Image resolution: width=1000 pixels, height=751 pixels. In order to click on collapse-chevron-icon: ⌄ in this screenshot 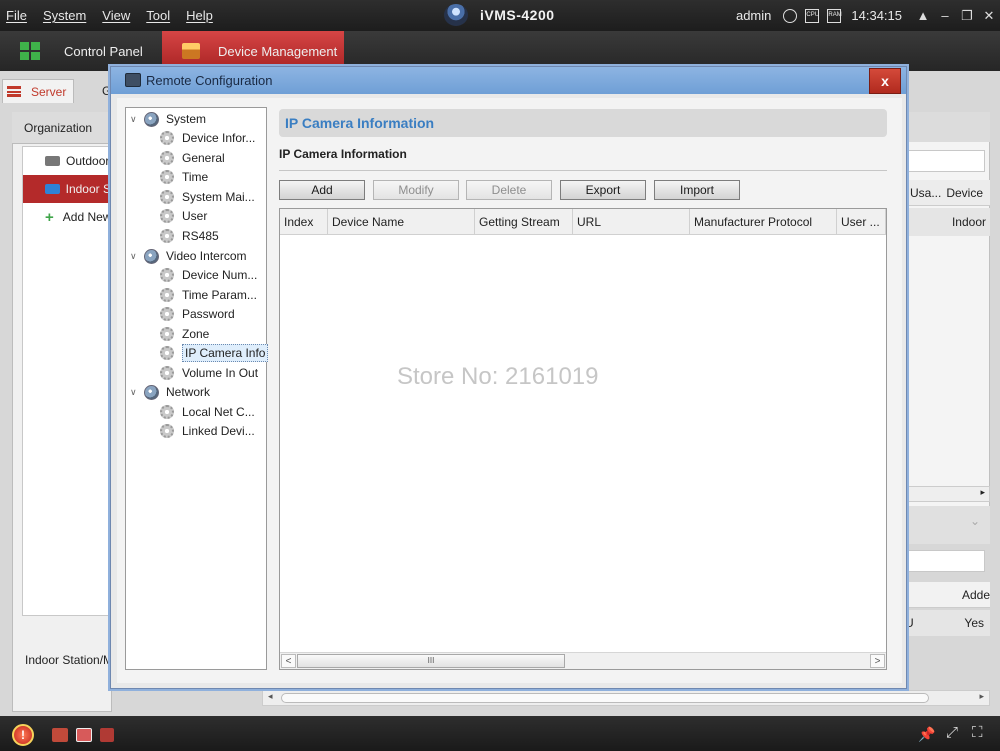, I will do `click(975, 521)`.